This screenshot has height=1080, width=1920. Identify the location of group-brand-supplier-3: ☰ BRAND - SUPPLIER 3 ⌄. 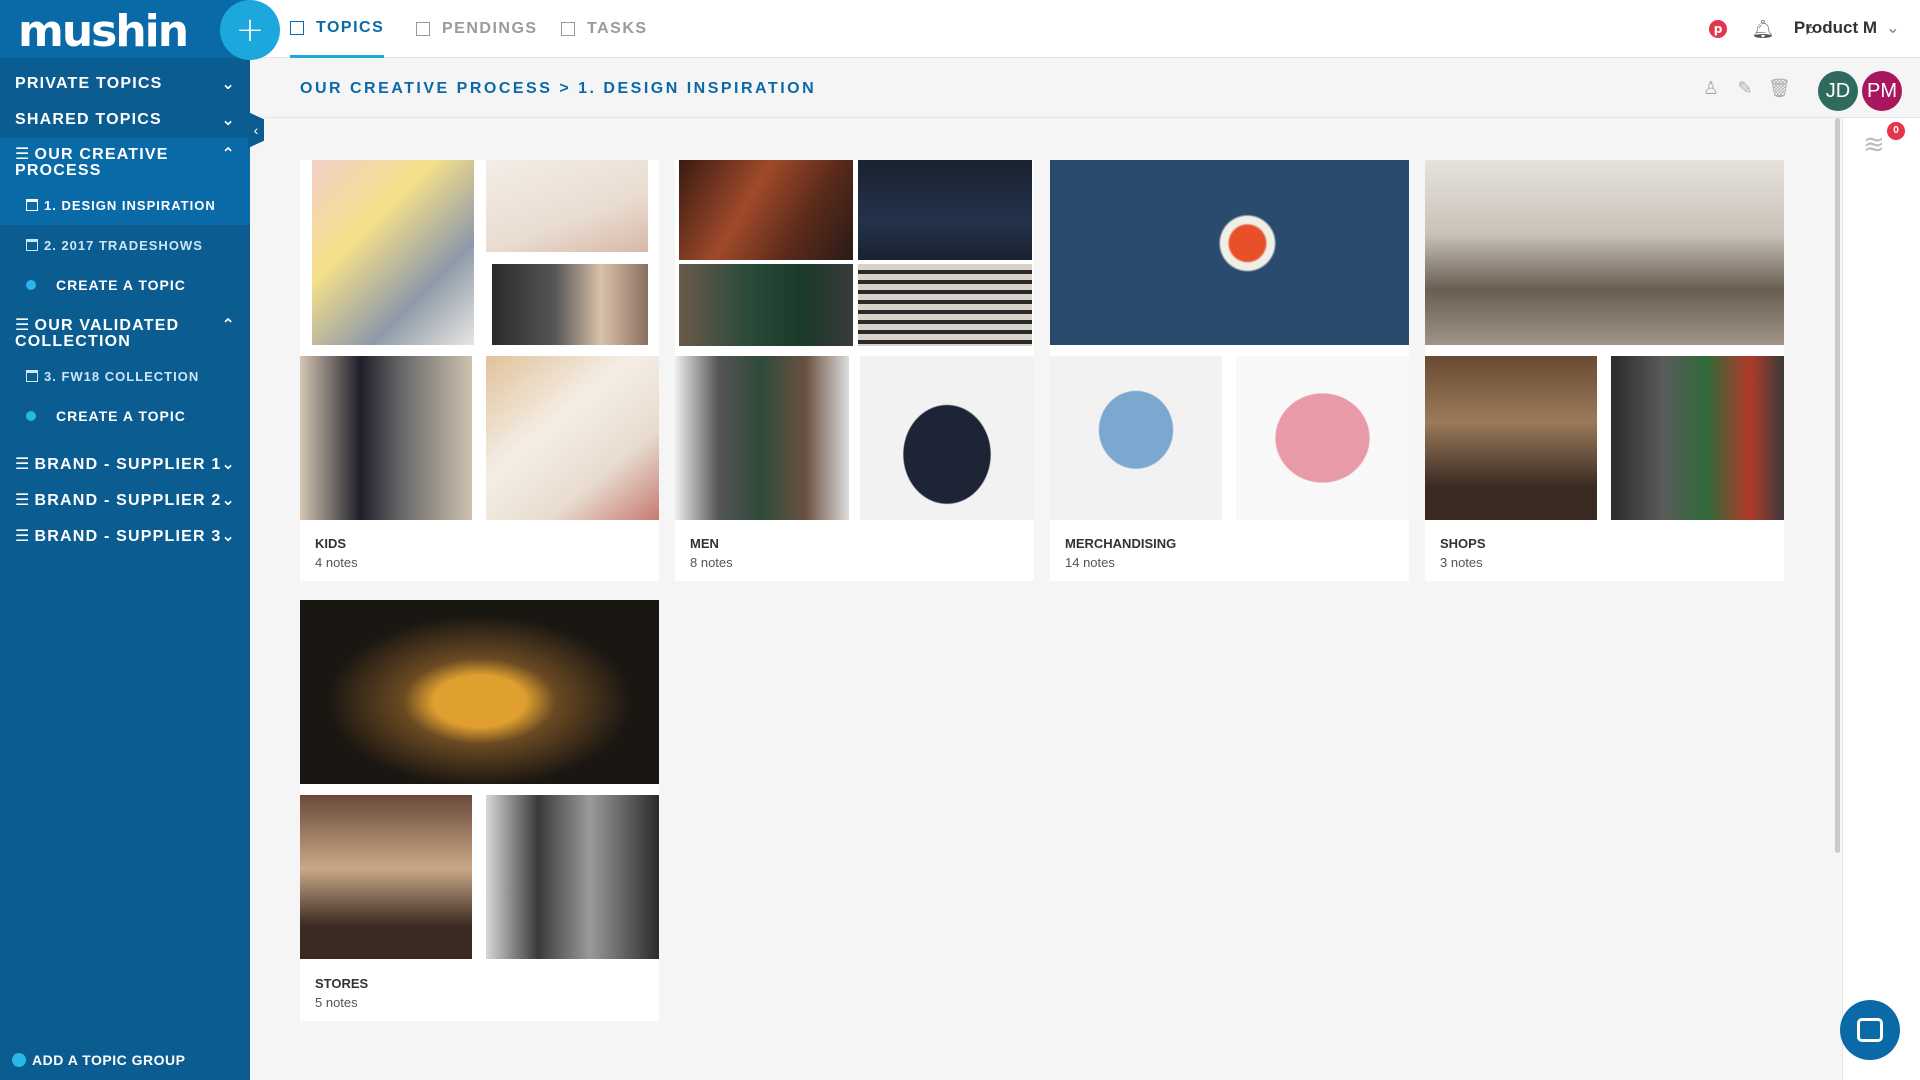
(125, 536).